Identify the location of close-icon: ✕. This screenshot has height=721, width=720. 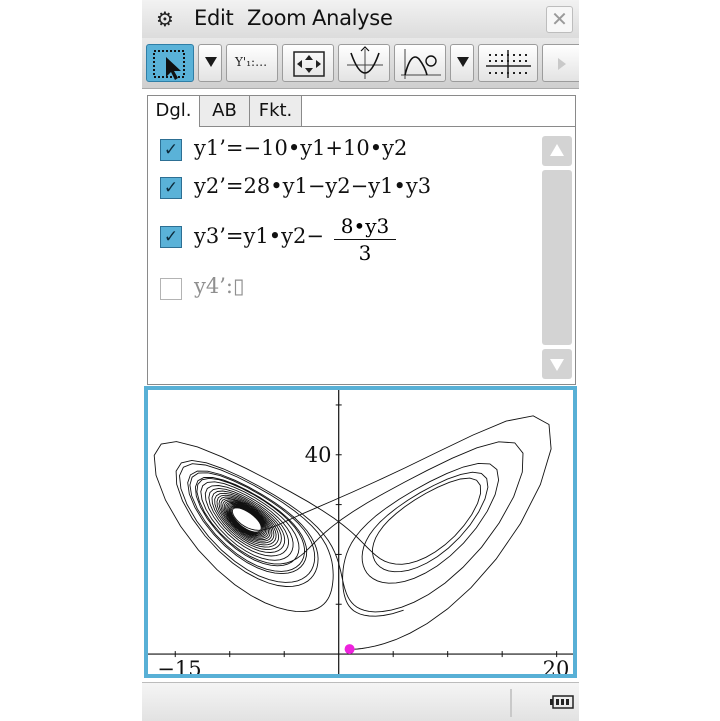
(559, 19).